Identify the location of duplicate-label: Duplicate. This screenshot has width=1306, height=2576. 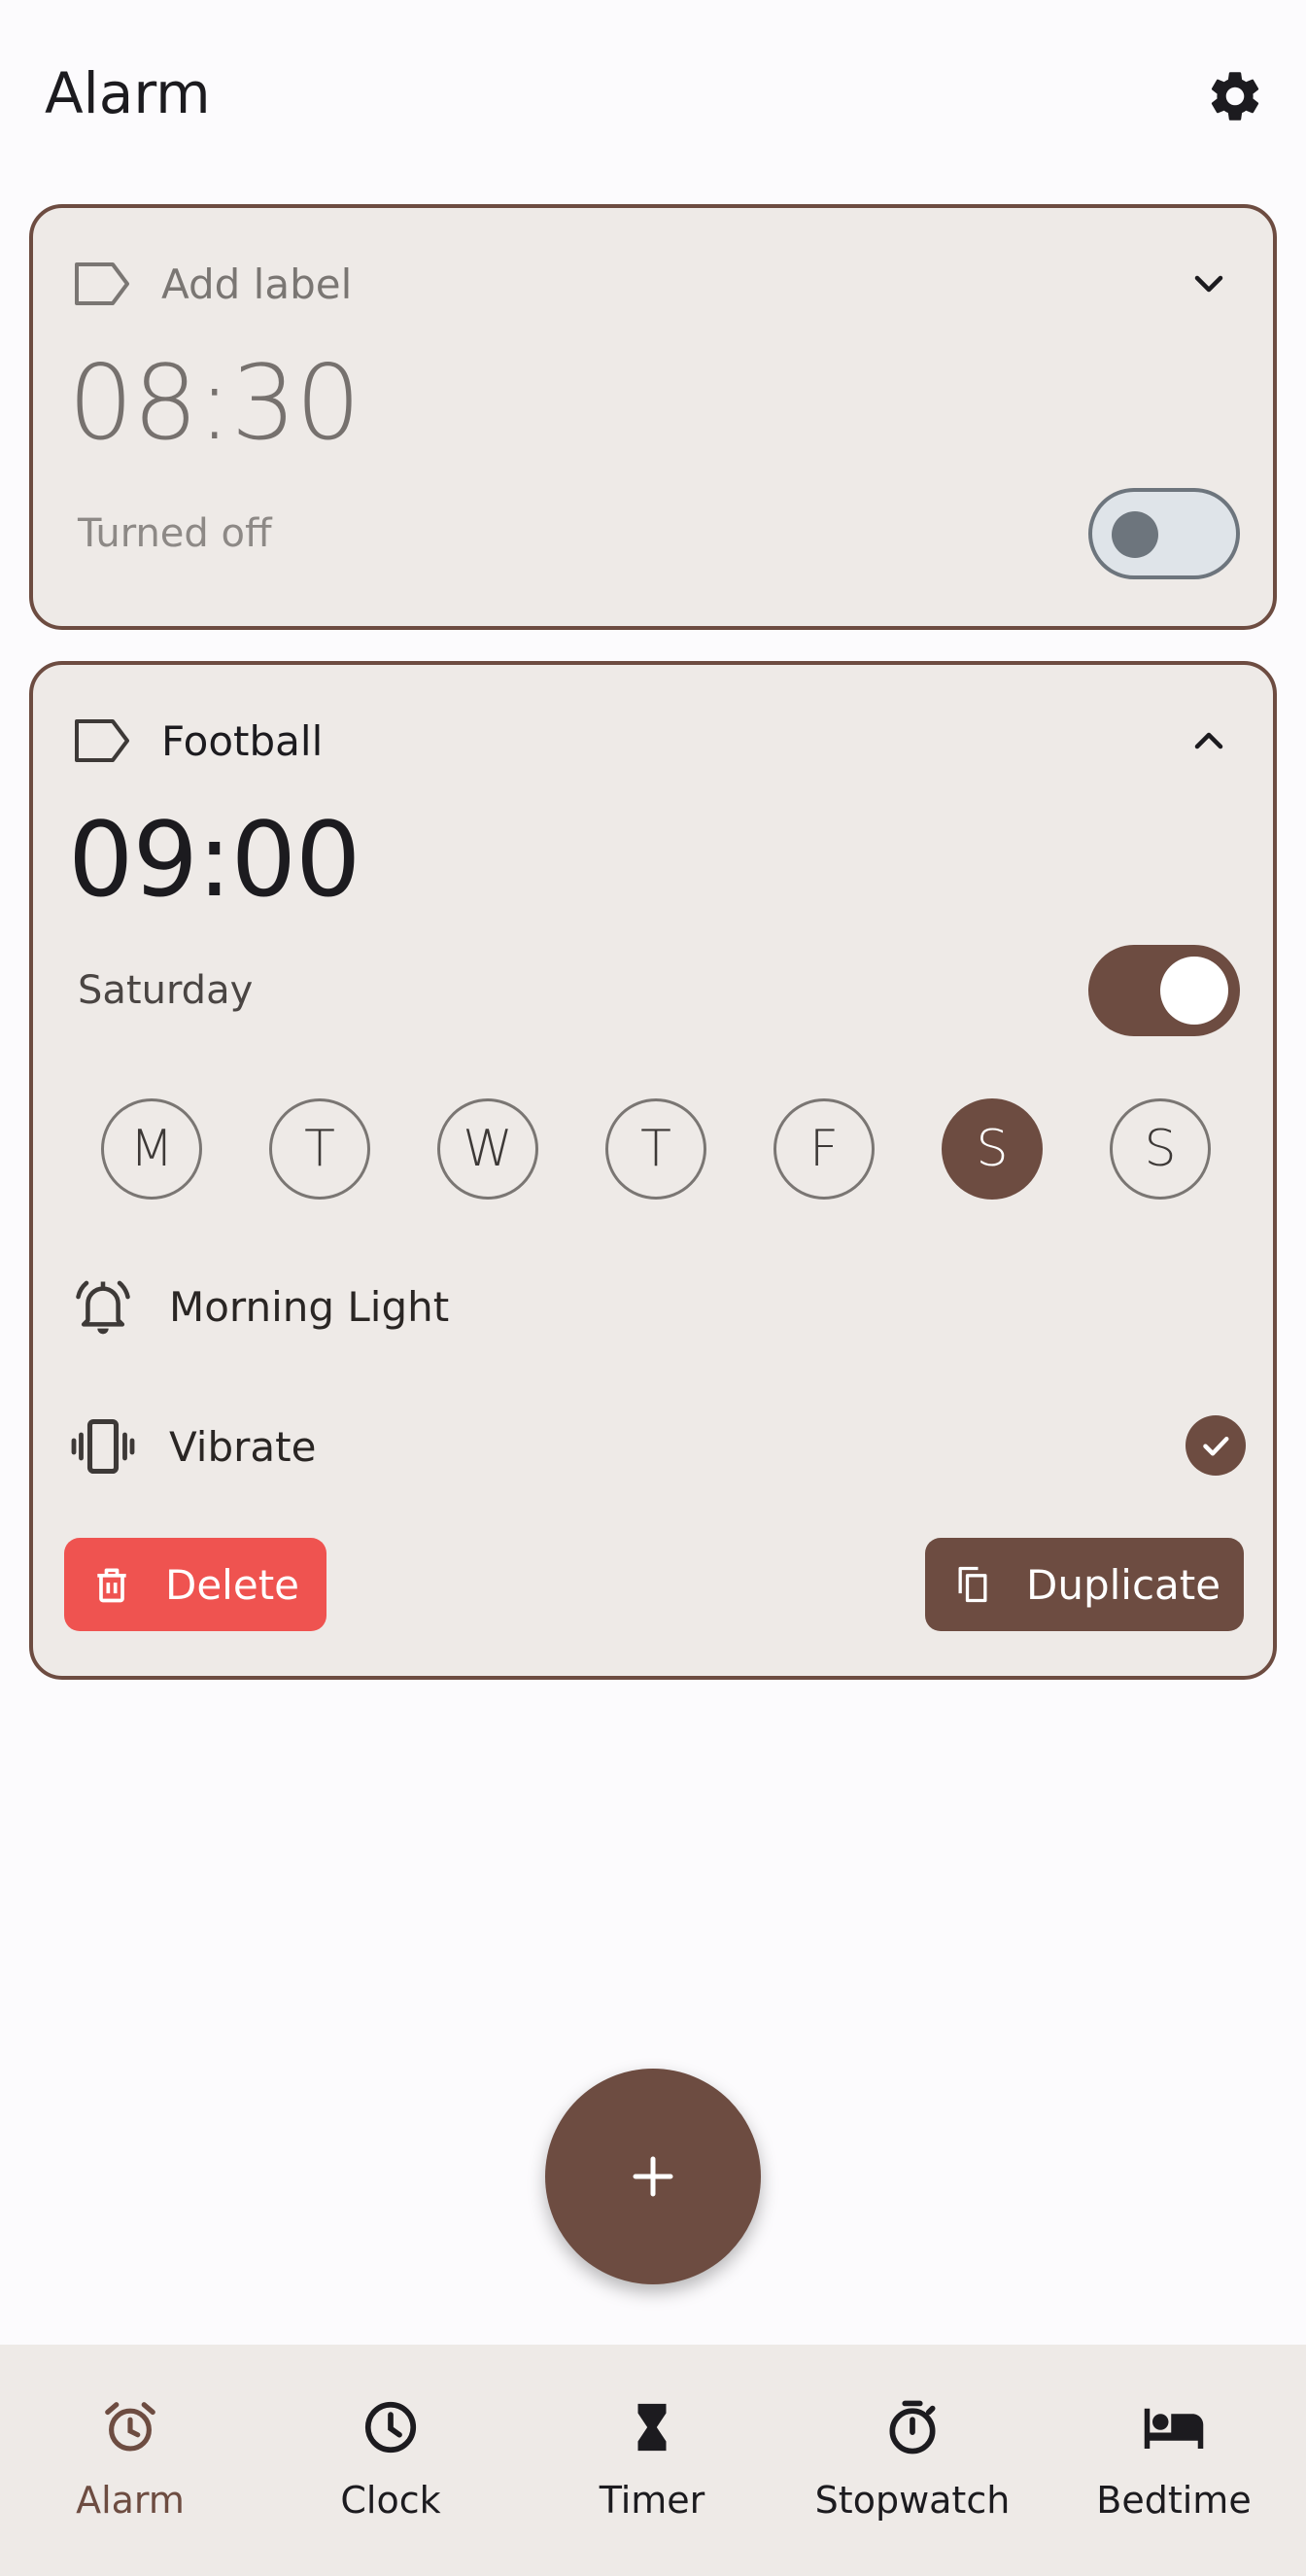
(1123, 1584).